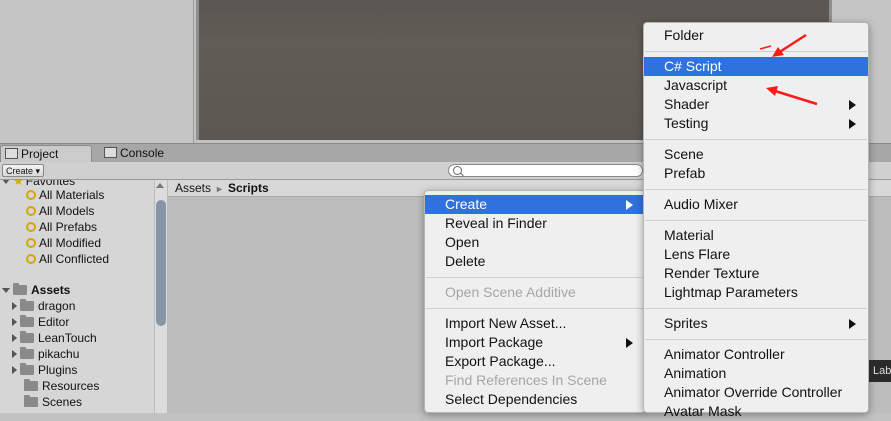 The height and width of the screenshot is (421, 891). Describe the element at coordinates (44, 370) in the screenshot. I see `folder-item: Plugins` at that location.